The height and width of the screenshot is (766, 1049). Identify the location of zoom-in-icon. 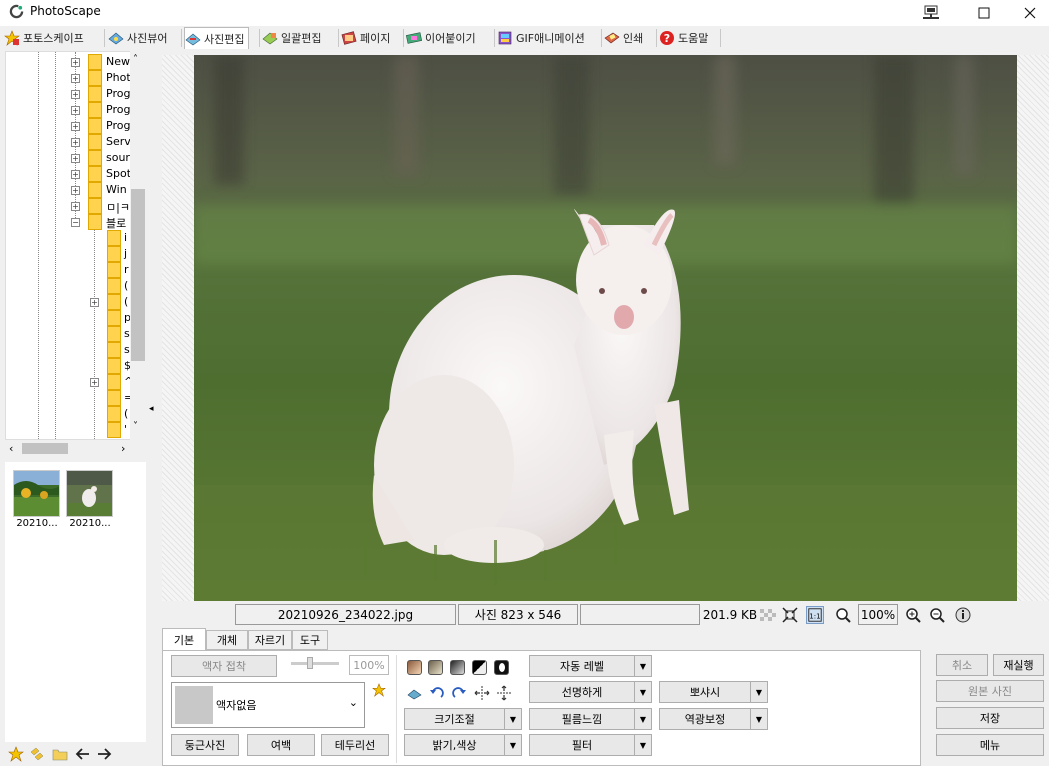
(913, 615).